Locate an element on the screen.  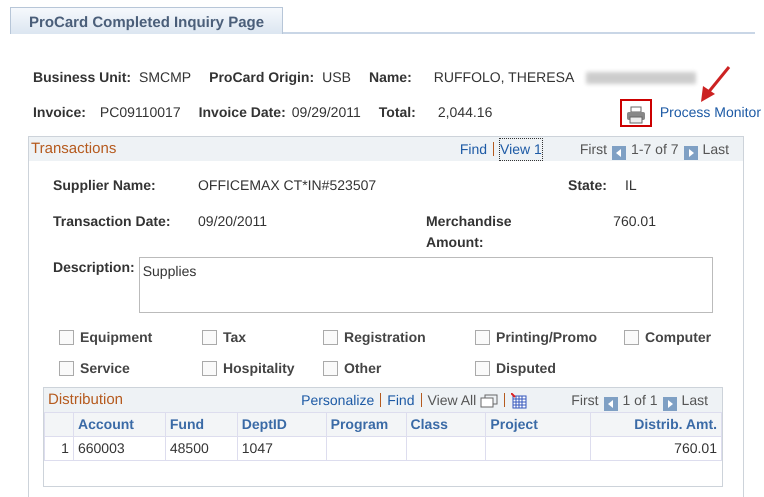
view-all-link: View All is located at coordinates (452, 400).